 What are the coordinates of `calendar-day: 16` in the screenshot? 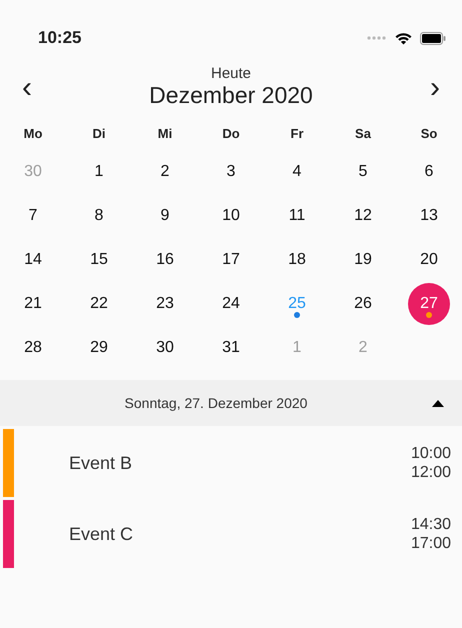 It's located at (165, 260).